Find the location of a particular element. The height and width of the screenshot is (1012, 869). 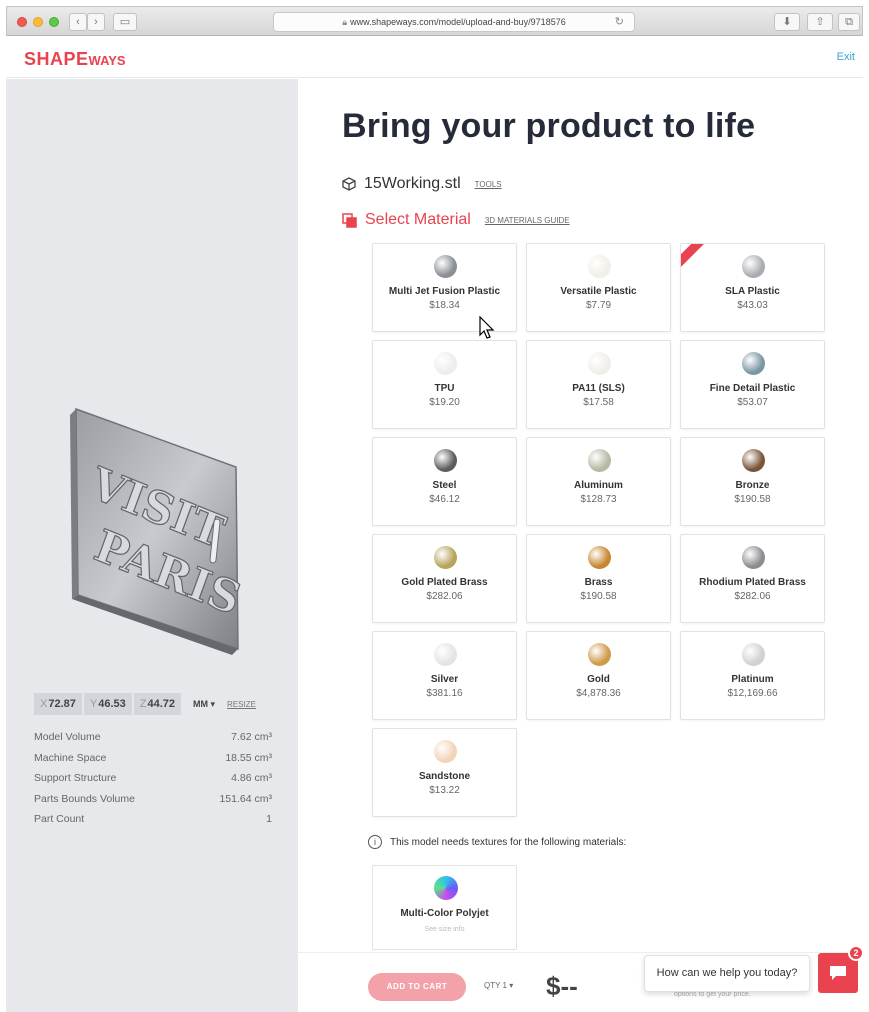

material-name: Gold Plated Brass is located at coordinates (444, 582).